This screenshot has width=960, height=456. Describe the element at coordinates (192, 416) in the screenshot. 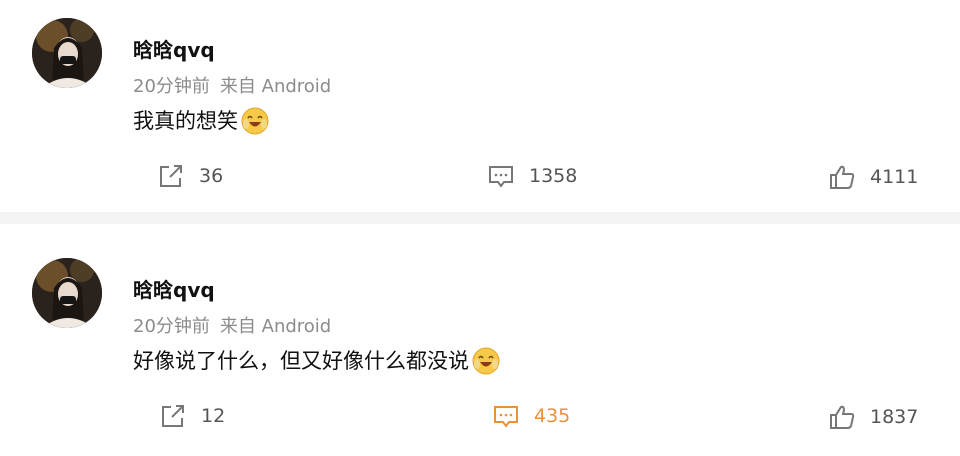

I see `repost-button: 12` at that location.